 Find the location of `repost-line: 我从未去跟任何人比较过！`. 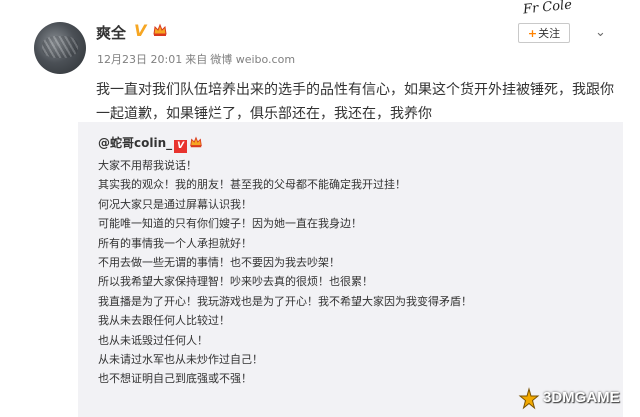

repost-line: 我从未去跟任何人比较过！ is located at coordinates (164, 321).